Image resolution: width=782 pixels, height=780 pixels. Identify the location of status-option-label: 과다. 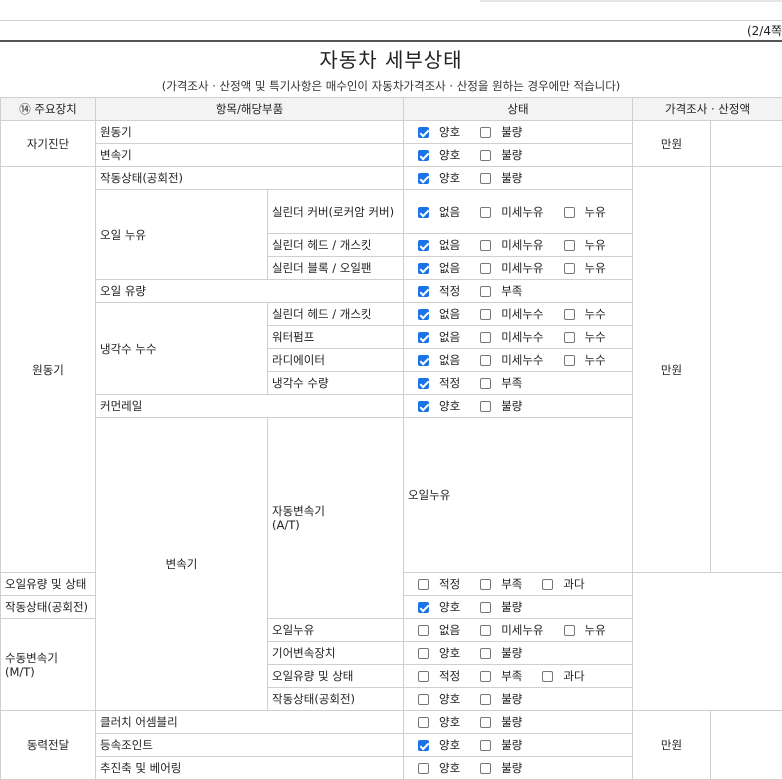
(573, 584).